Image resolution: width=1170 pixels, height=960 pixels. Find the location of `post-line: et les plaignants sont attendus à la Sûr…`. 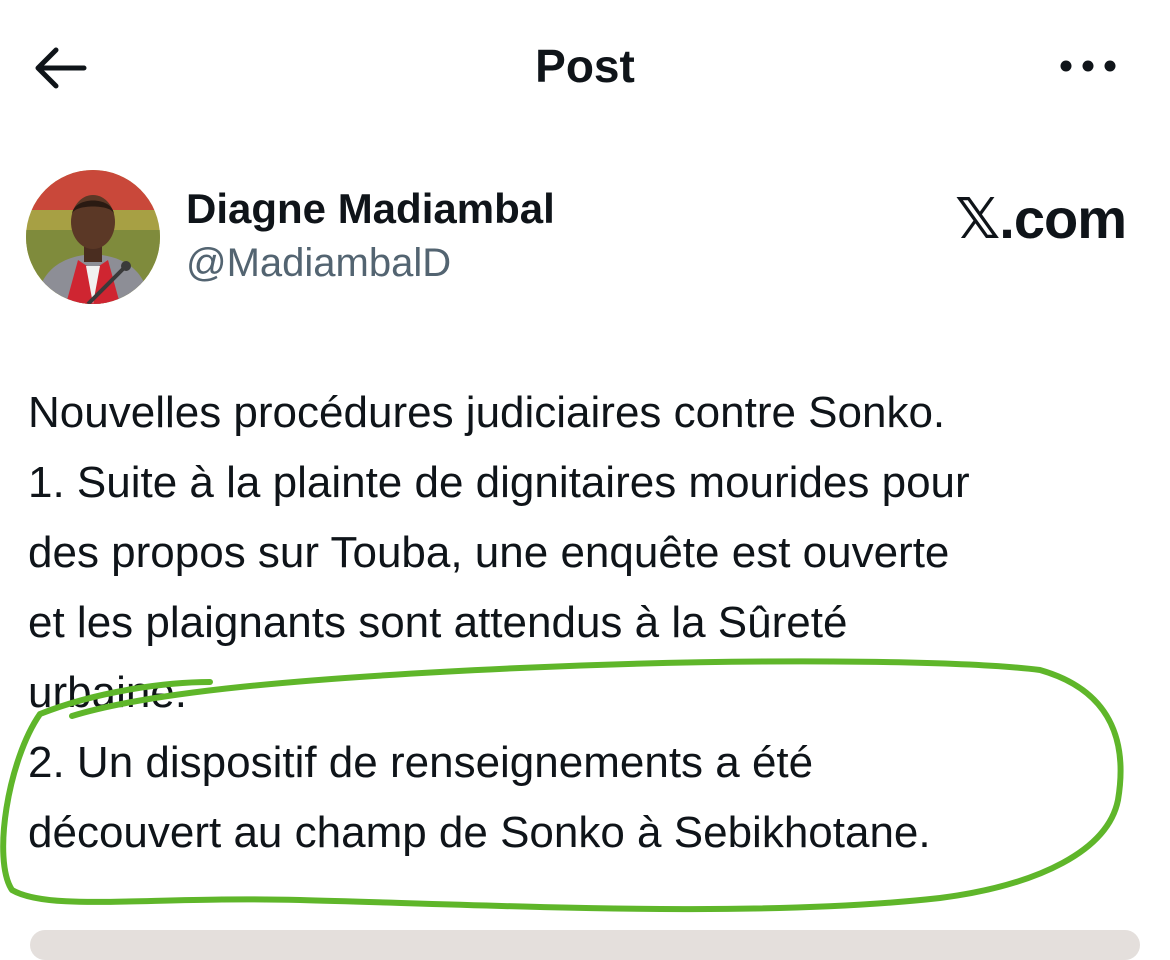

post-line: et les plaignants sont attendus à la Sûr… is located at coordinates (438, 622).